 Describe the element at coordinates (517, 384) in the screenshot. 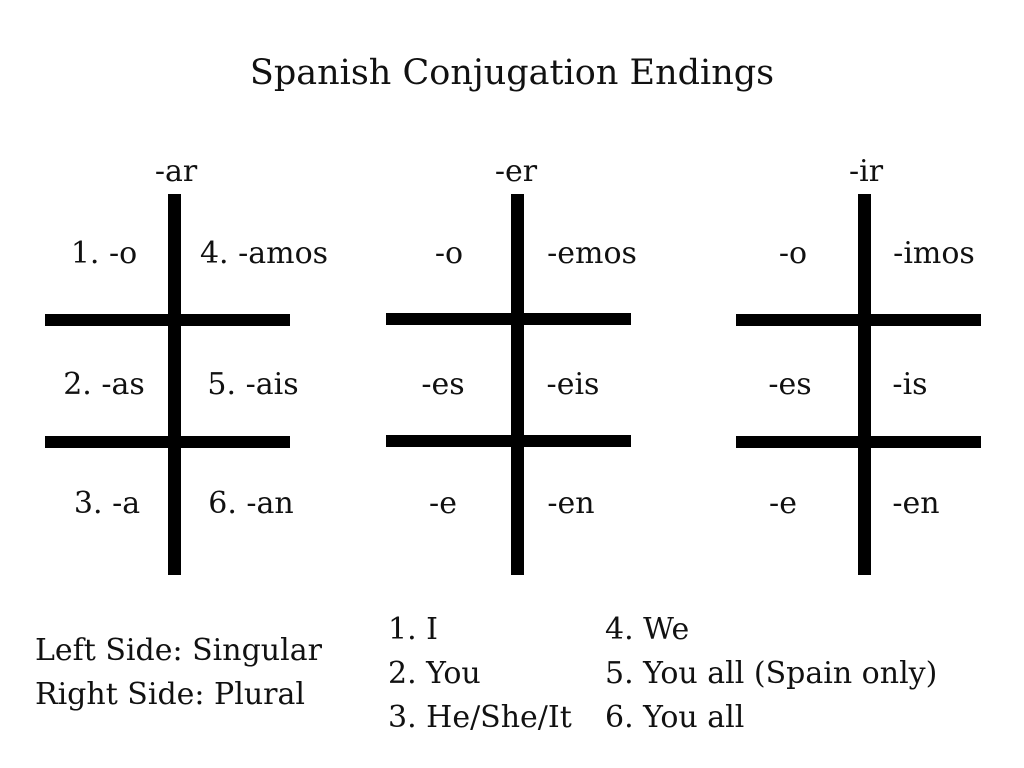

I see `vertical-divider-er` at that location.